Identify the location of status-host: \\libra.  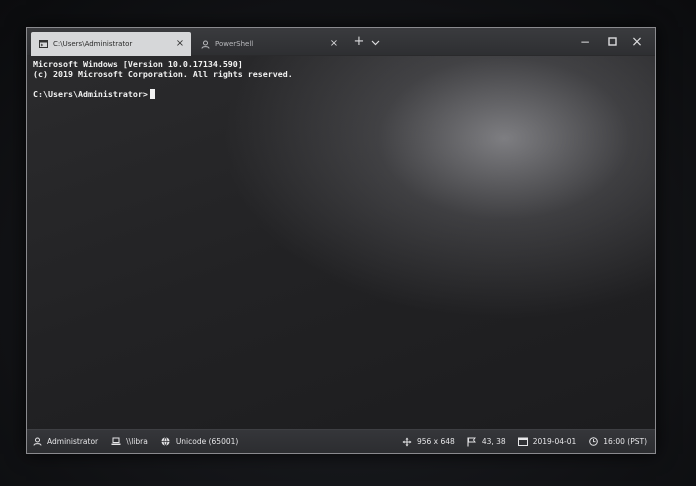
(129, 442).